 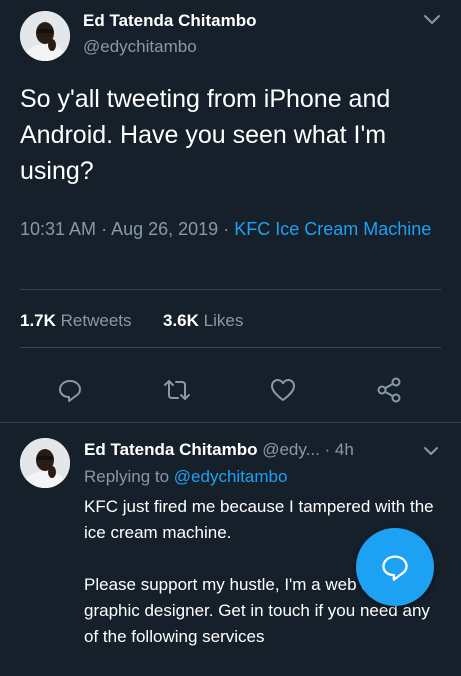 What do you see at coordinates (169, 21) in the screenshot?
I see `author-name: Ed Tatenda Chitambo` at bounding box center [169, 21].